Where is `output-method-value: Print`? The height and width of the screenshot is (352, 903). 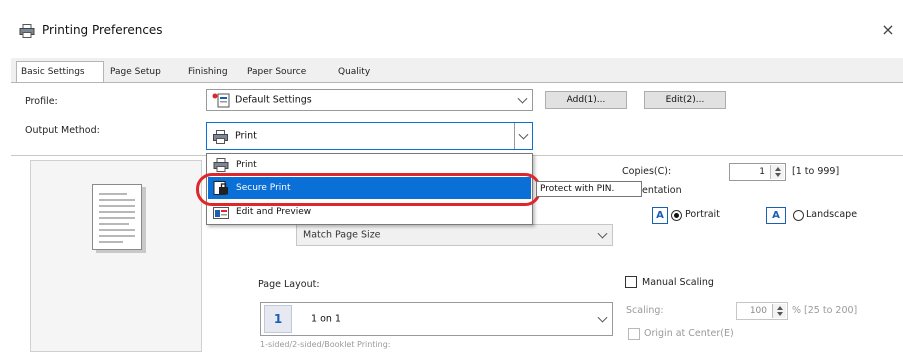 output-method-value: Print is located at coordinates (246, 136).